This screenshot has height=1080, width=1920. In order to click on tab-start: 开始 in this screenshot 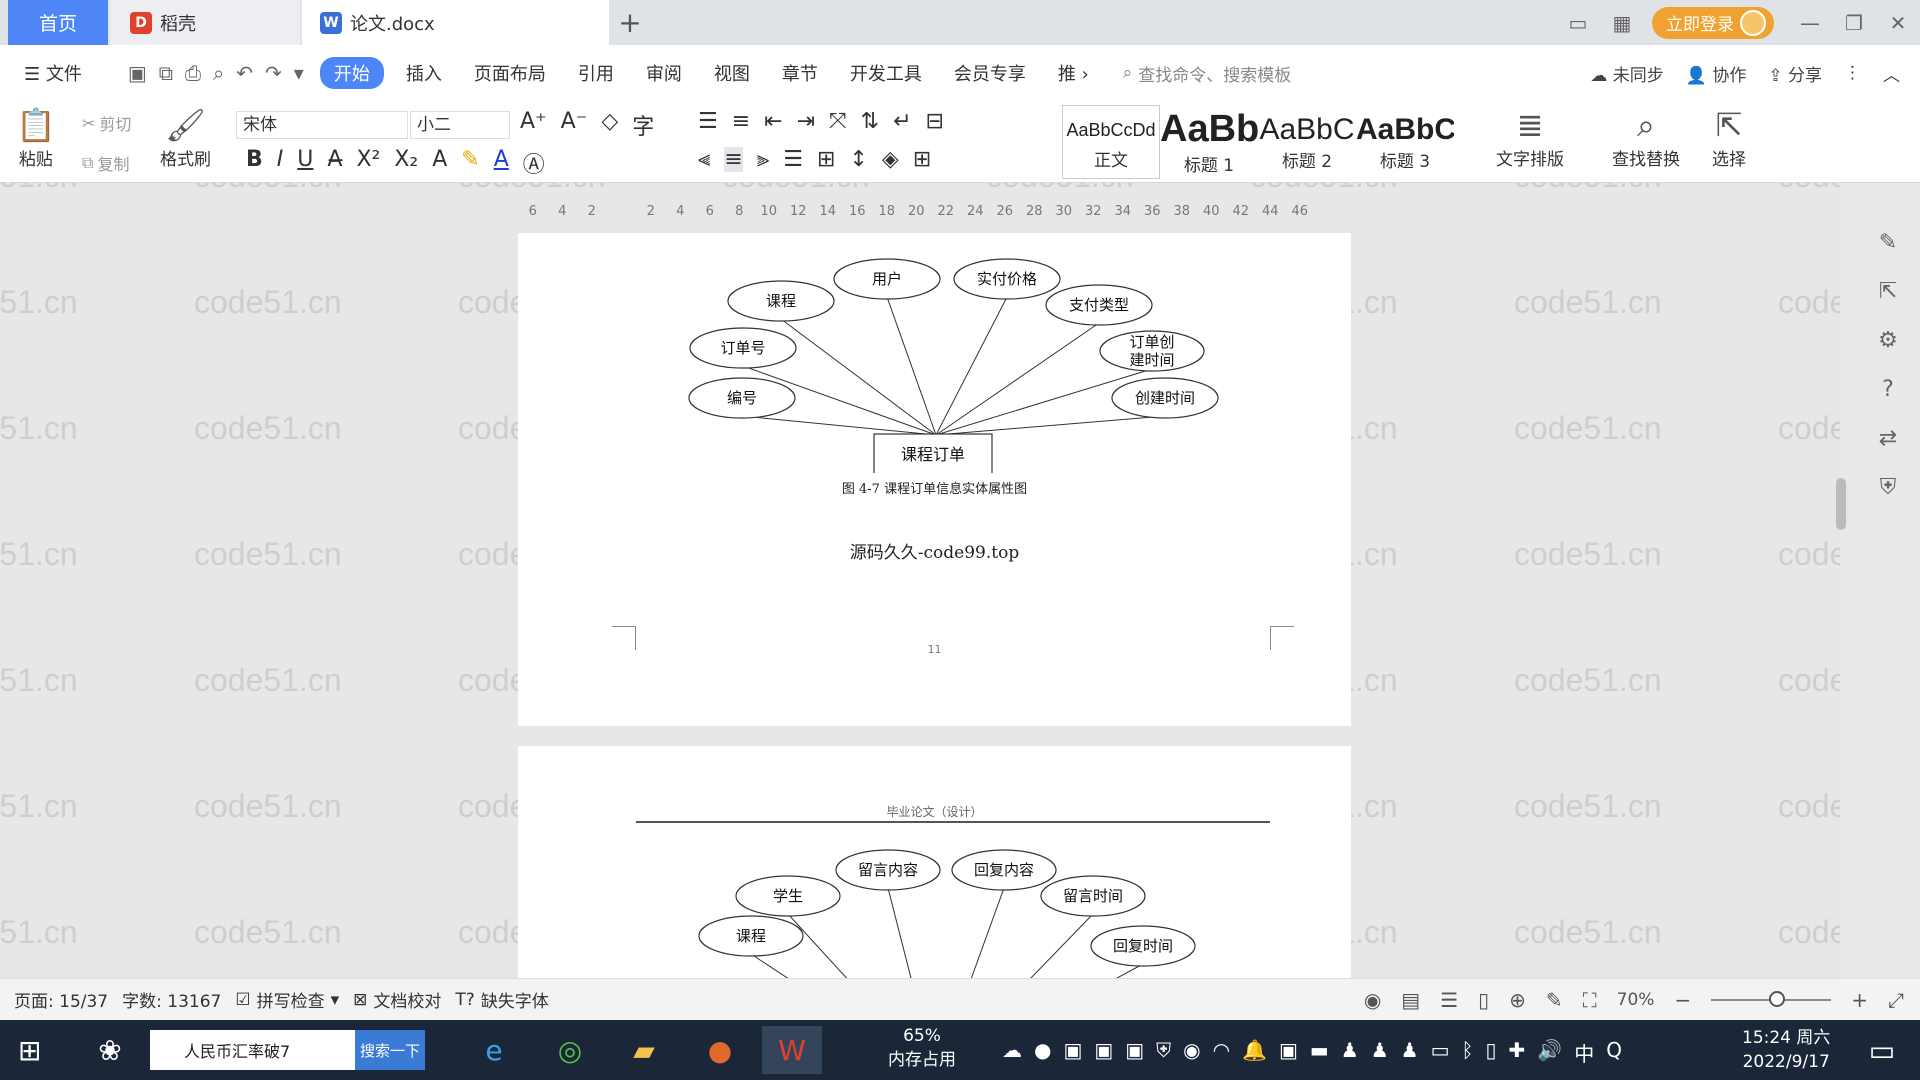, I will do `click(351, 73)`.